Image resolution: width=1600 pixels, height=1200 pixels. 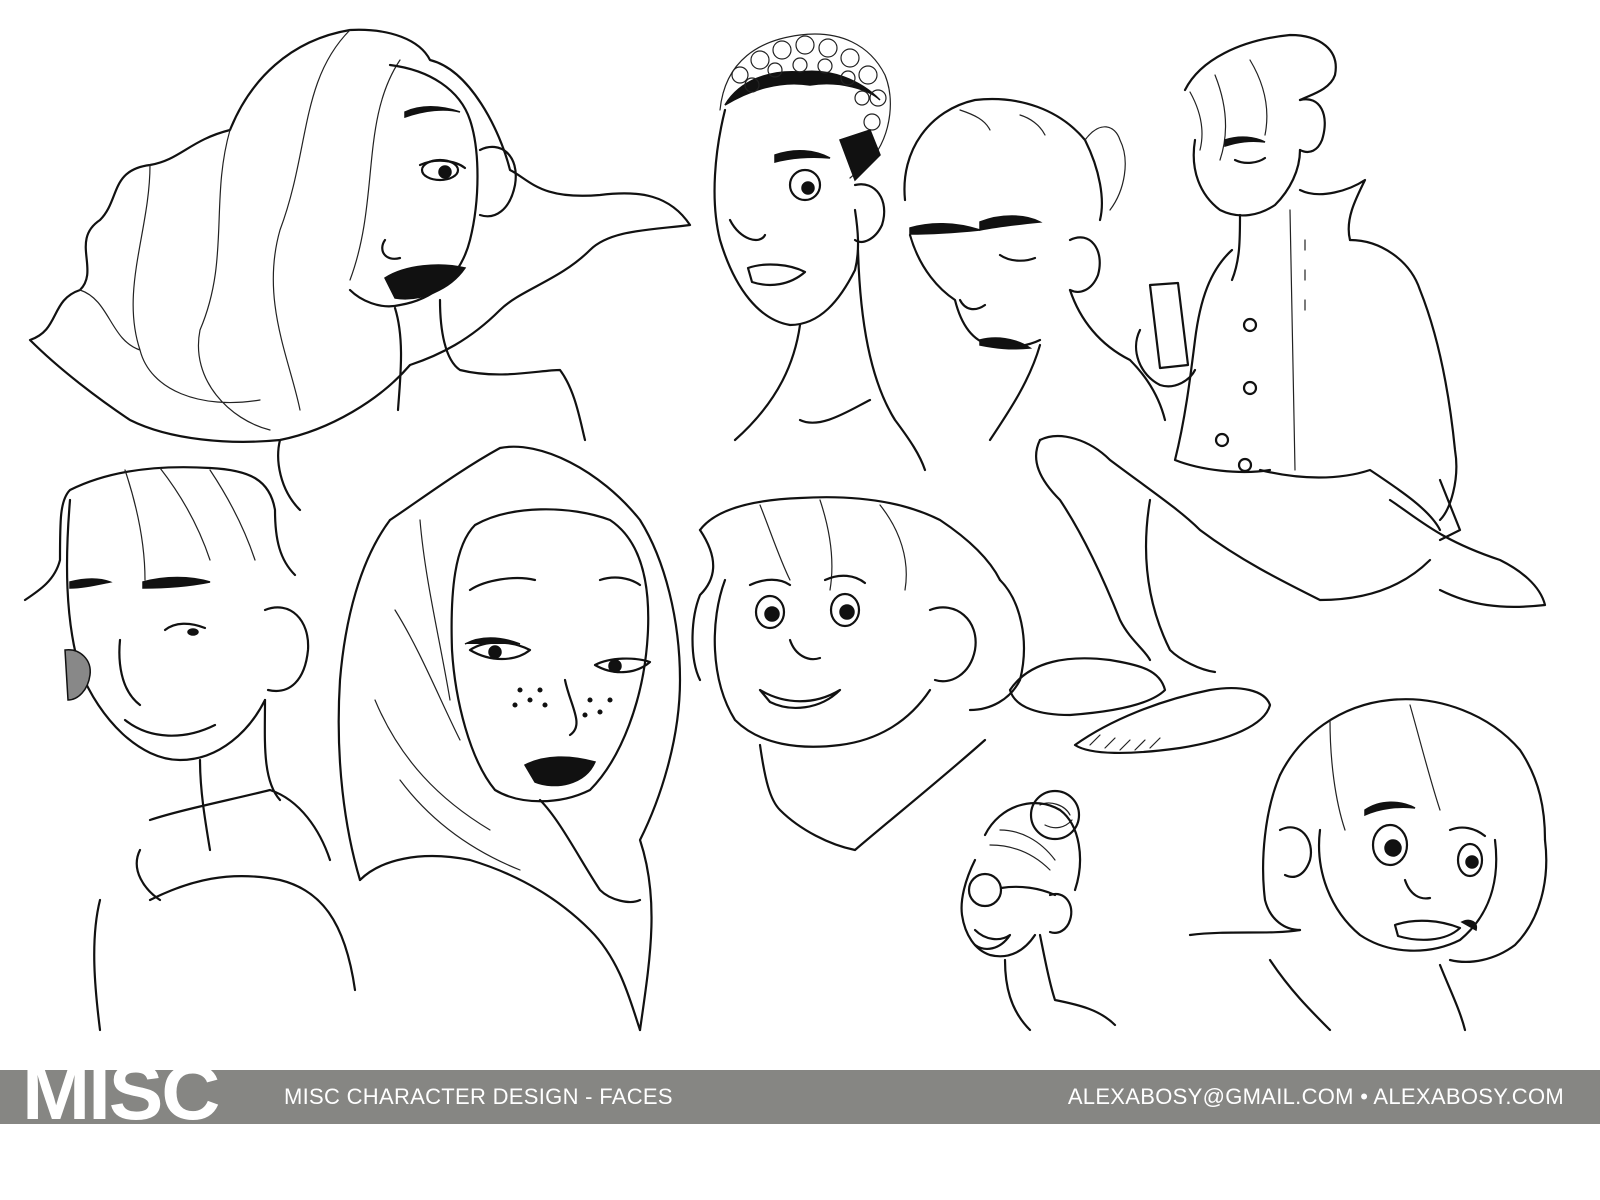 What do you see at coordinates (1368, 864) in the screenshot?
I see `sketch-girl-bob-haircut` at bounding box center [1368, 864].